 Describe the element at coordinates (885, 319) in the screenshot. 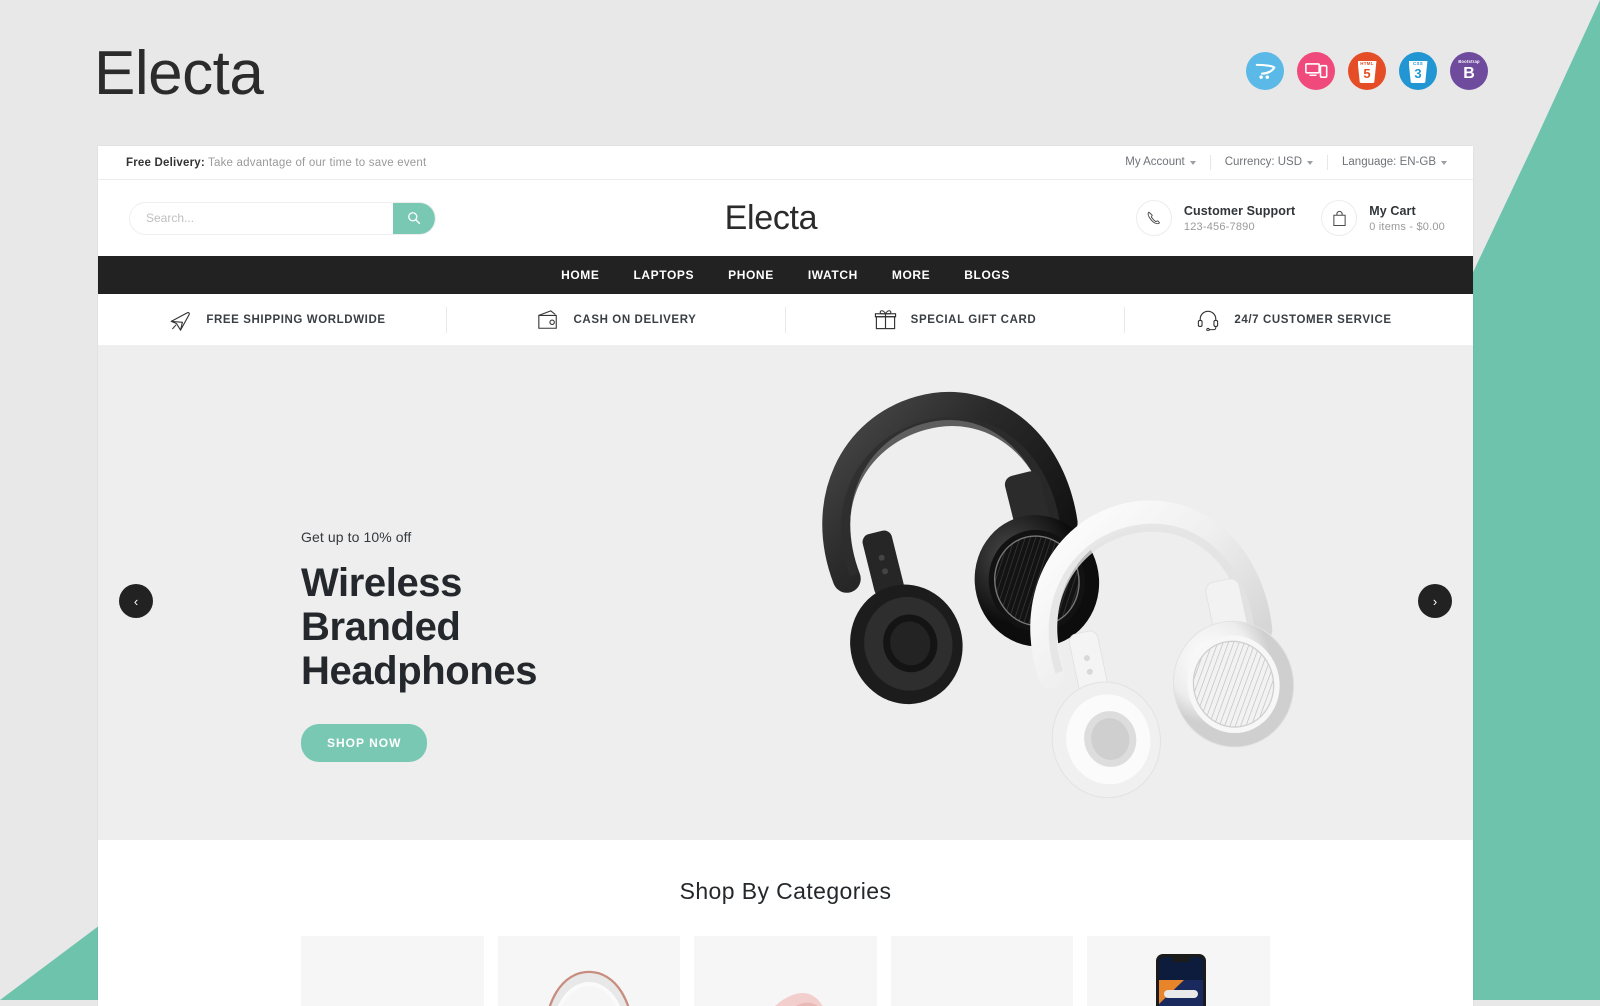

I see `gift-icon` at that location.